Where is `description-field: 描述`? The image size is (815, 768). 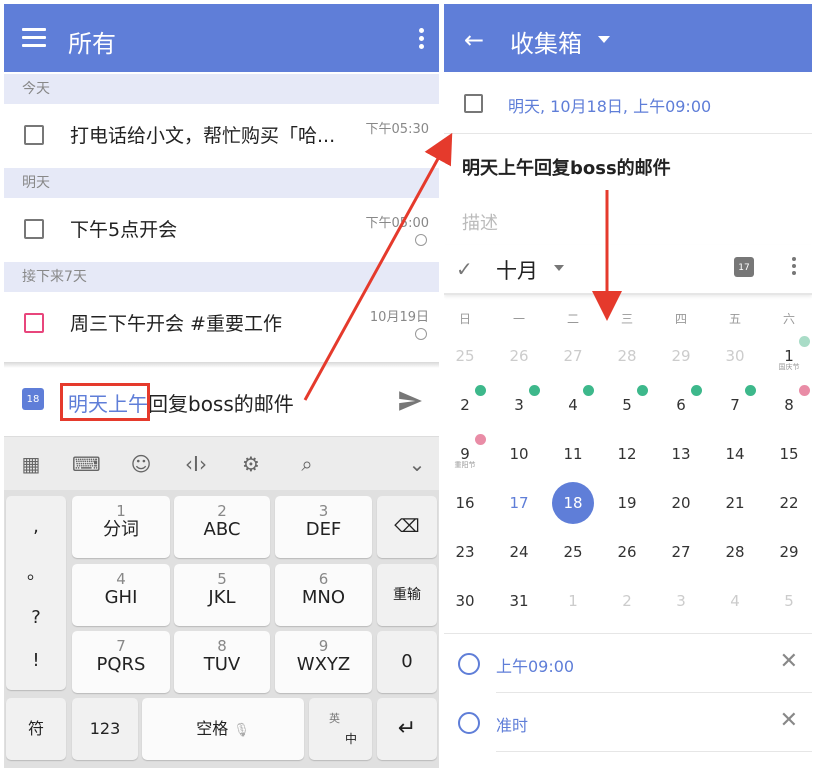 description-field: 描述 is located at coordinates (480, 222).